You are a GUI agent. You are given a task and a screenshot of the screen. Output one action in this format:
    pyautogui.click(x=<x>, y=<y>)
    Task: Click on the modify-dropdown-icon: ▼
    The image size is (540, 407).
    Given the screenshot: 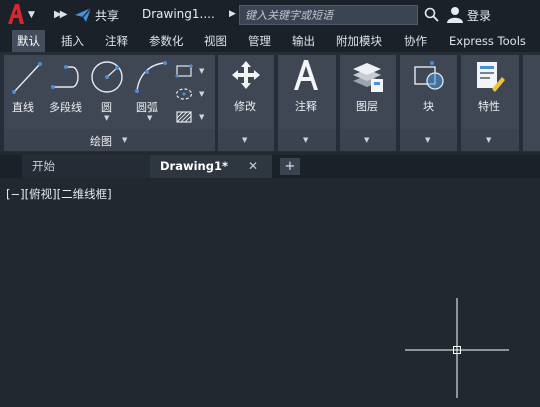 What is the action you would take?
    pyautogui.click(x=244, y=140)
    